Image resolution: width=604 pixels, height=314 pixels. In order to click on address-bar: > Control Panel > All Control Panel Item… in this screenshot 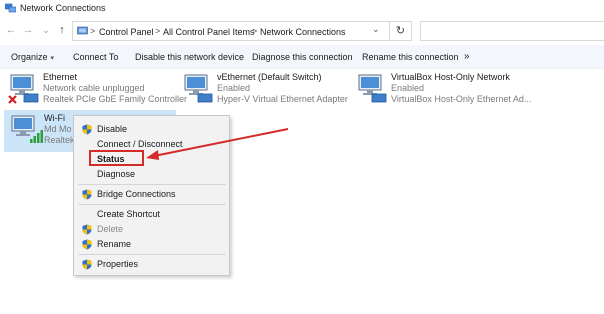, I will do `click(231, 31)`.